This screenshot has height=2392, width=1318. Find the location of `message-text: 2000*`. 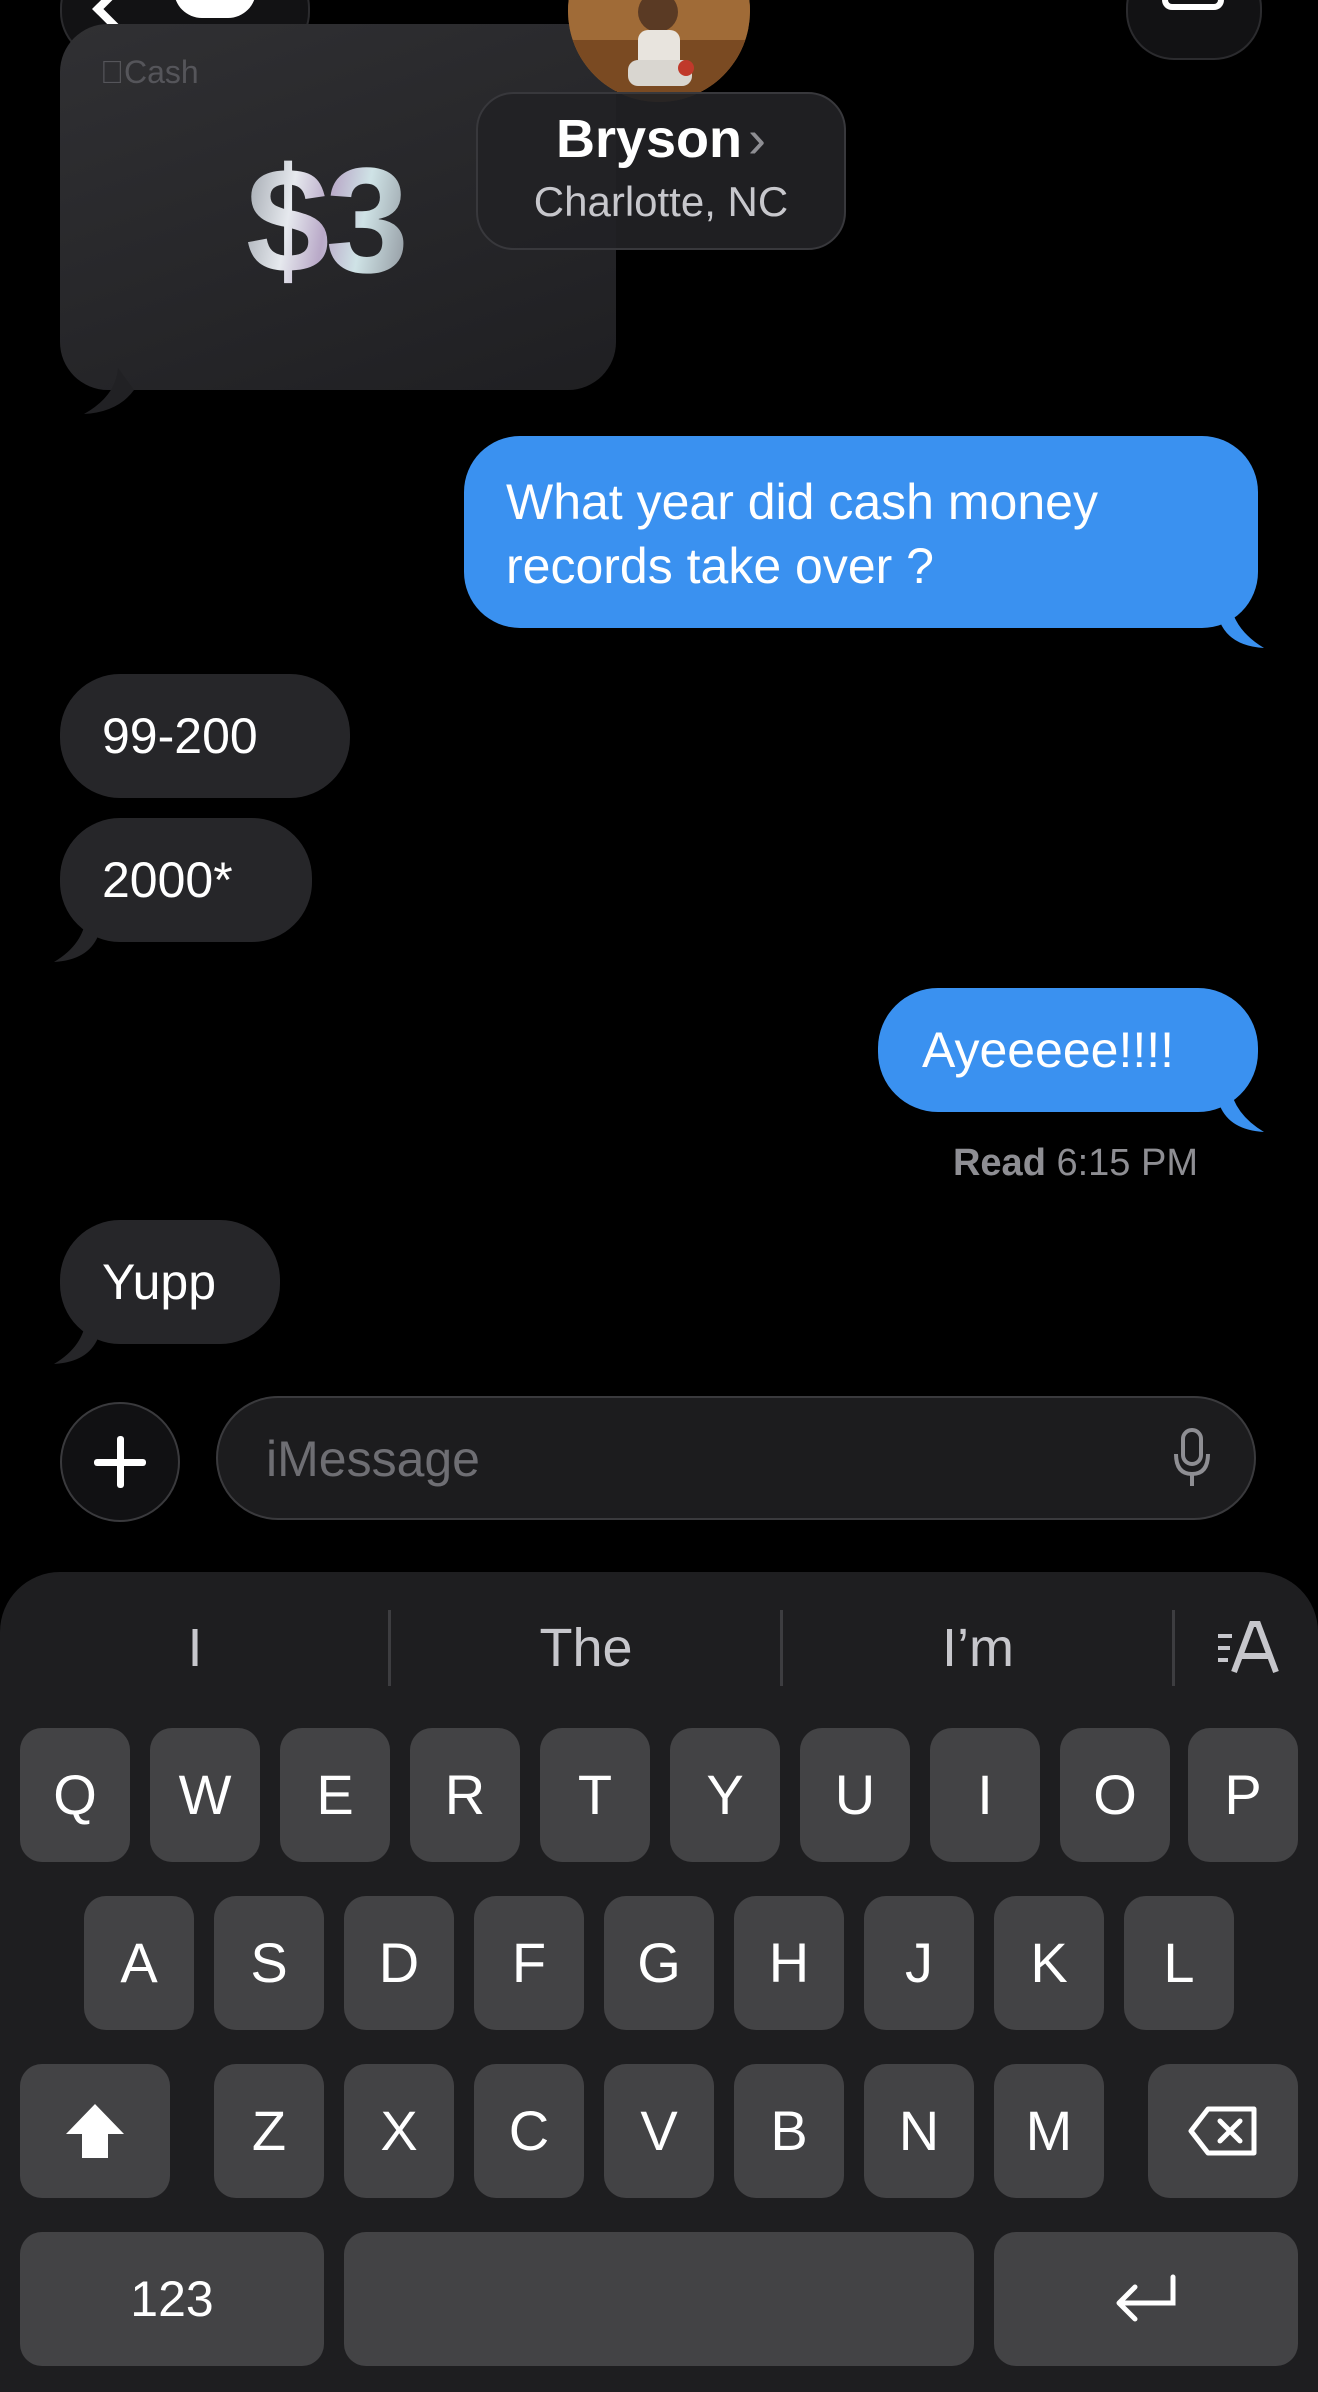

message-text: 2000* is located at coordinates (167, 880).